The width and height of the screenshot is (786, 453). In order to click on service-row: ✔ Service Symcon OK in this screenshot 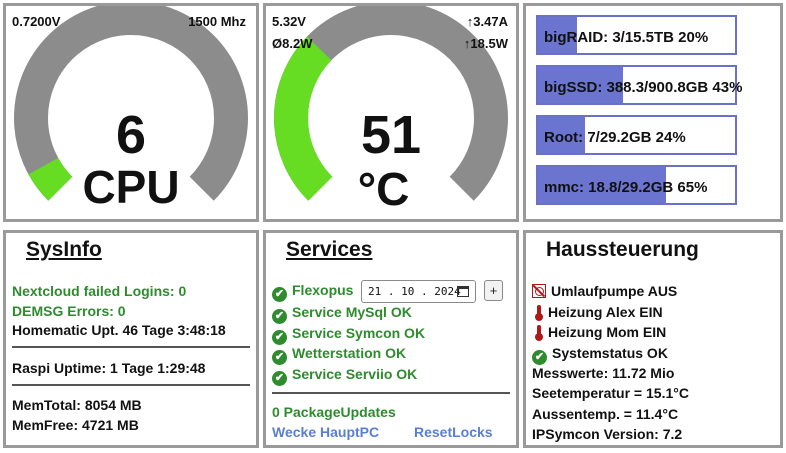, I will do `click(348, 335)`.